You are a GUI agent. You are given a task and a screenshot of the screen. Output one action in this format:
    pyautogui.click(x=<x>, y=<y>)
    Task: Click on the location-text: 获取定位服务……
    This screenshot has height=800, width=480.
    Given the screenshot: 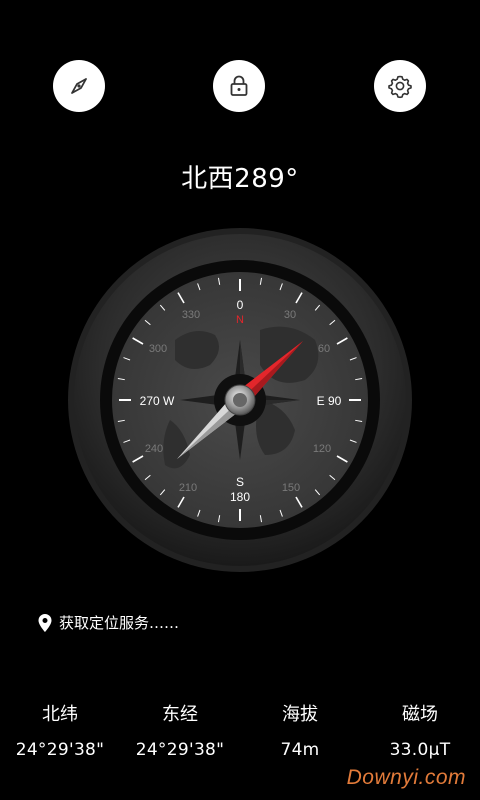 What is the action you would take?
    pyautogui.click(x=119, y=623)
    